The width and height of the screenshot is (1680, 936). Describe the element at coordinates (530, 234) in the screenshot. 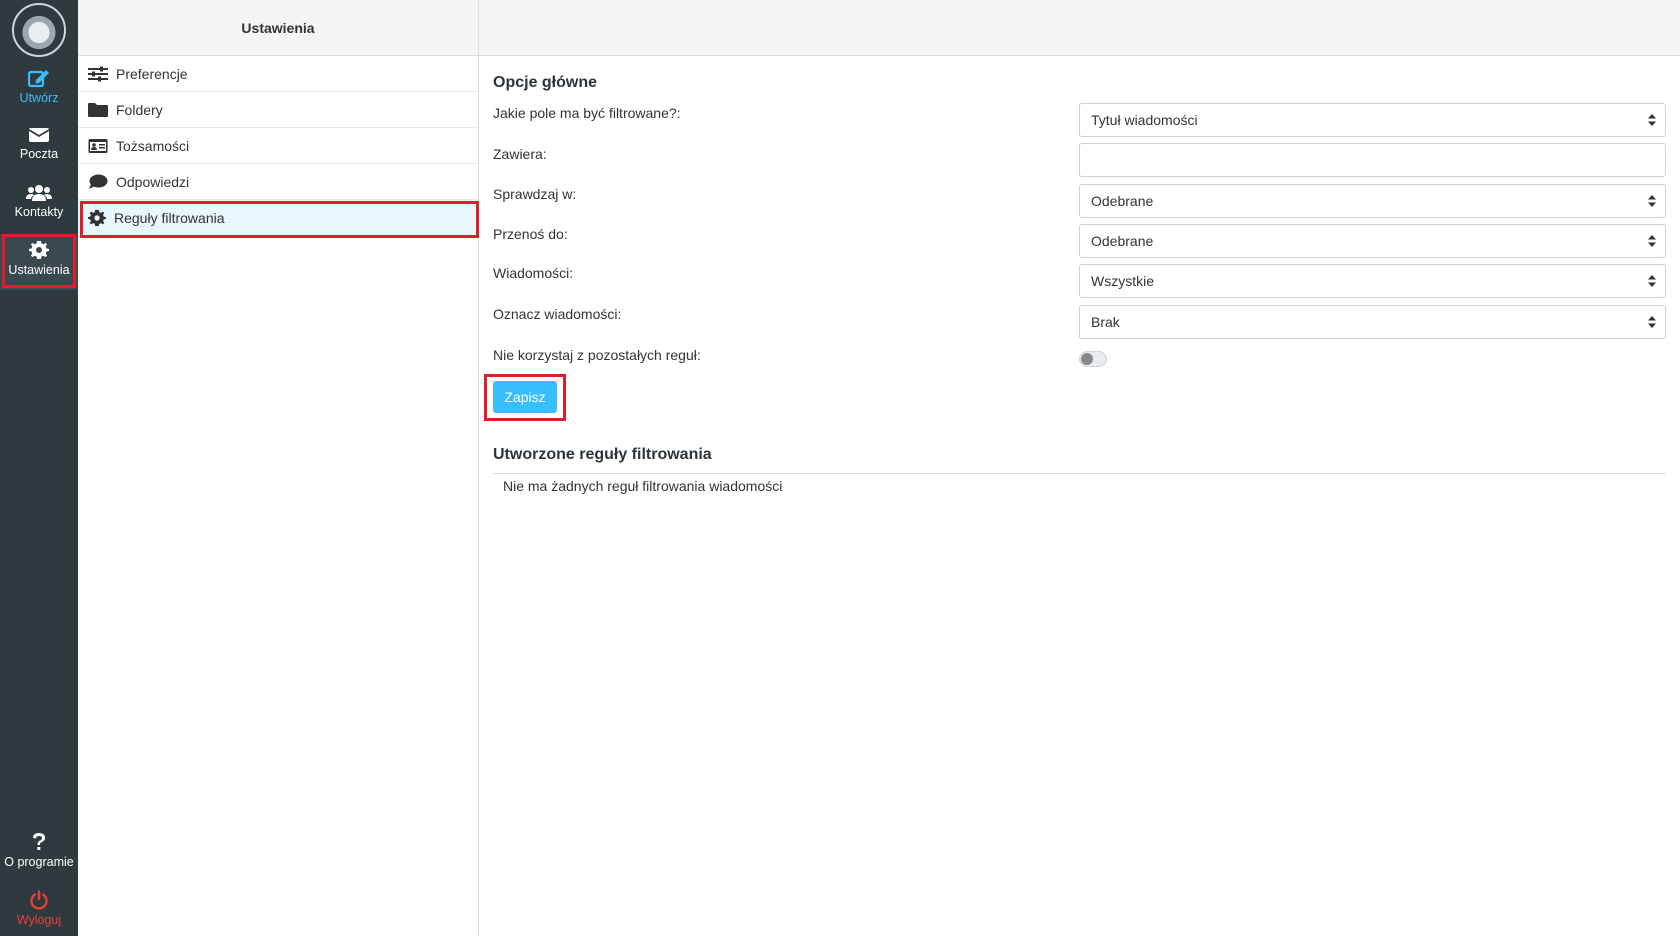

I see `move-to-label: Przenoś do:` at that location.